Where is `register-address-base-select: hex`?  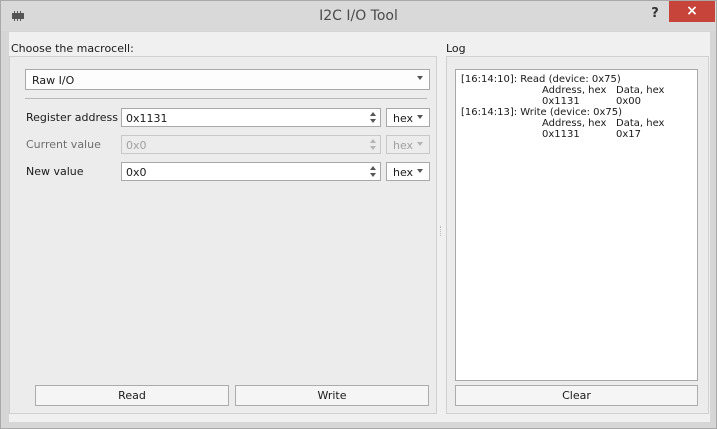 register-address-base-select: hex is located at coordinates (408, 117).